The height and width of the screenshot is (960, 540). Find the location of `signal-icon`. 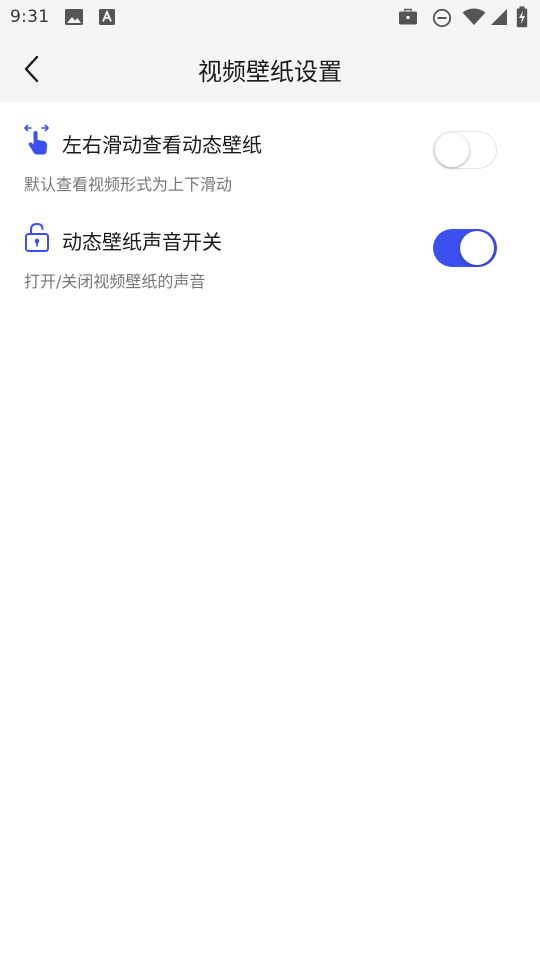

signal-icon is located at coordinates (499, 17).